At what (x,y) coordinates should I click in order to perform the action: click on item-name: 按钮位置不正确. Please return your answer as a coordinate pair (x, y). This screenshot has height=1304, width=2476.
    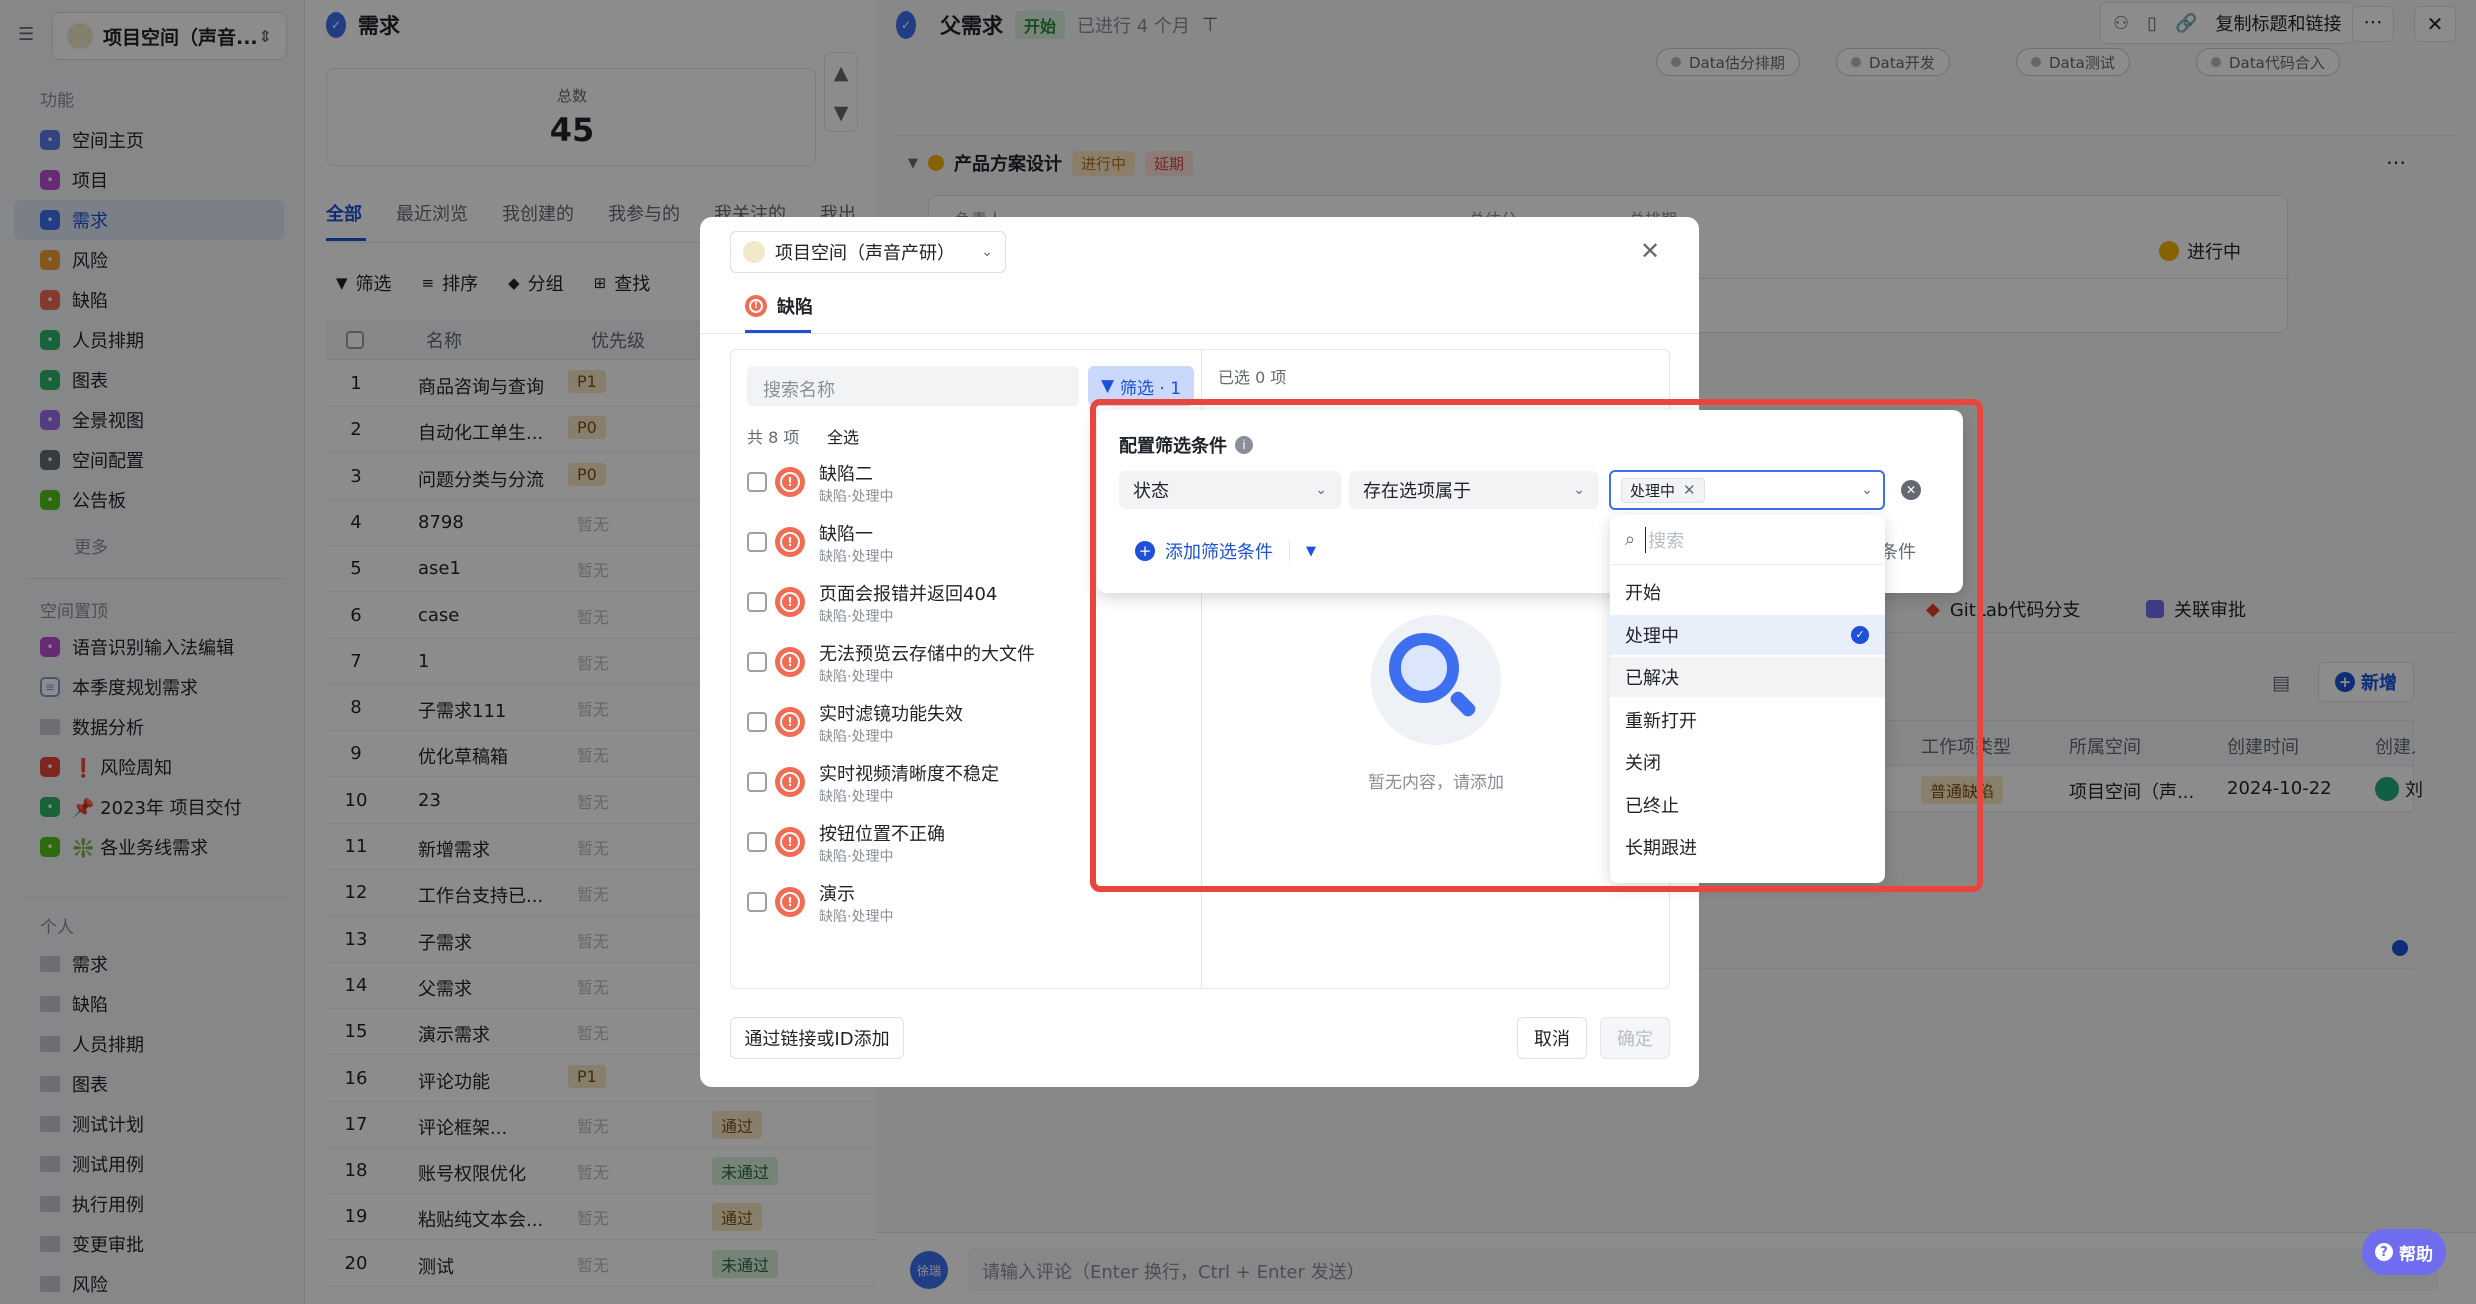
    Looking at the image, I should click on (882, 834).